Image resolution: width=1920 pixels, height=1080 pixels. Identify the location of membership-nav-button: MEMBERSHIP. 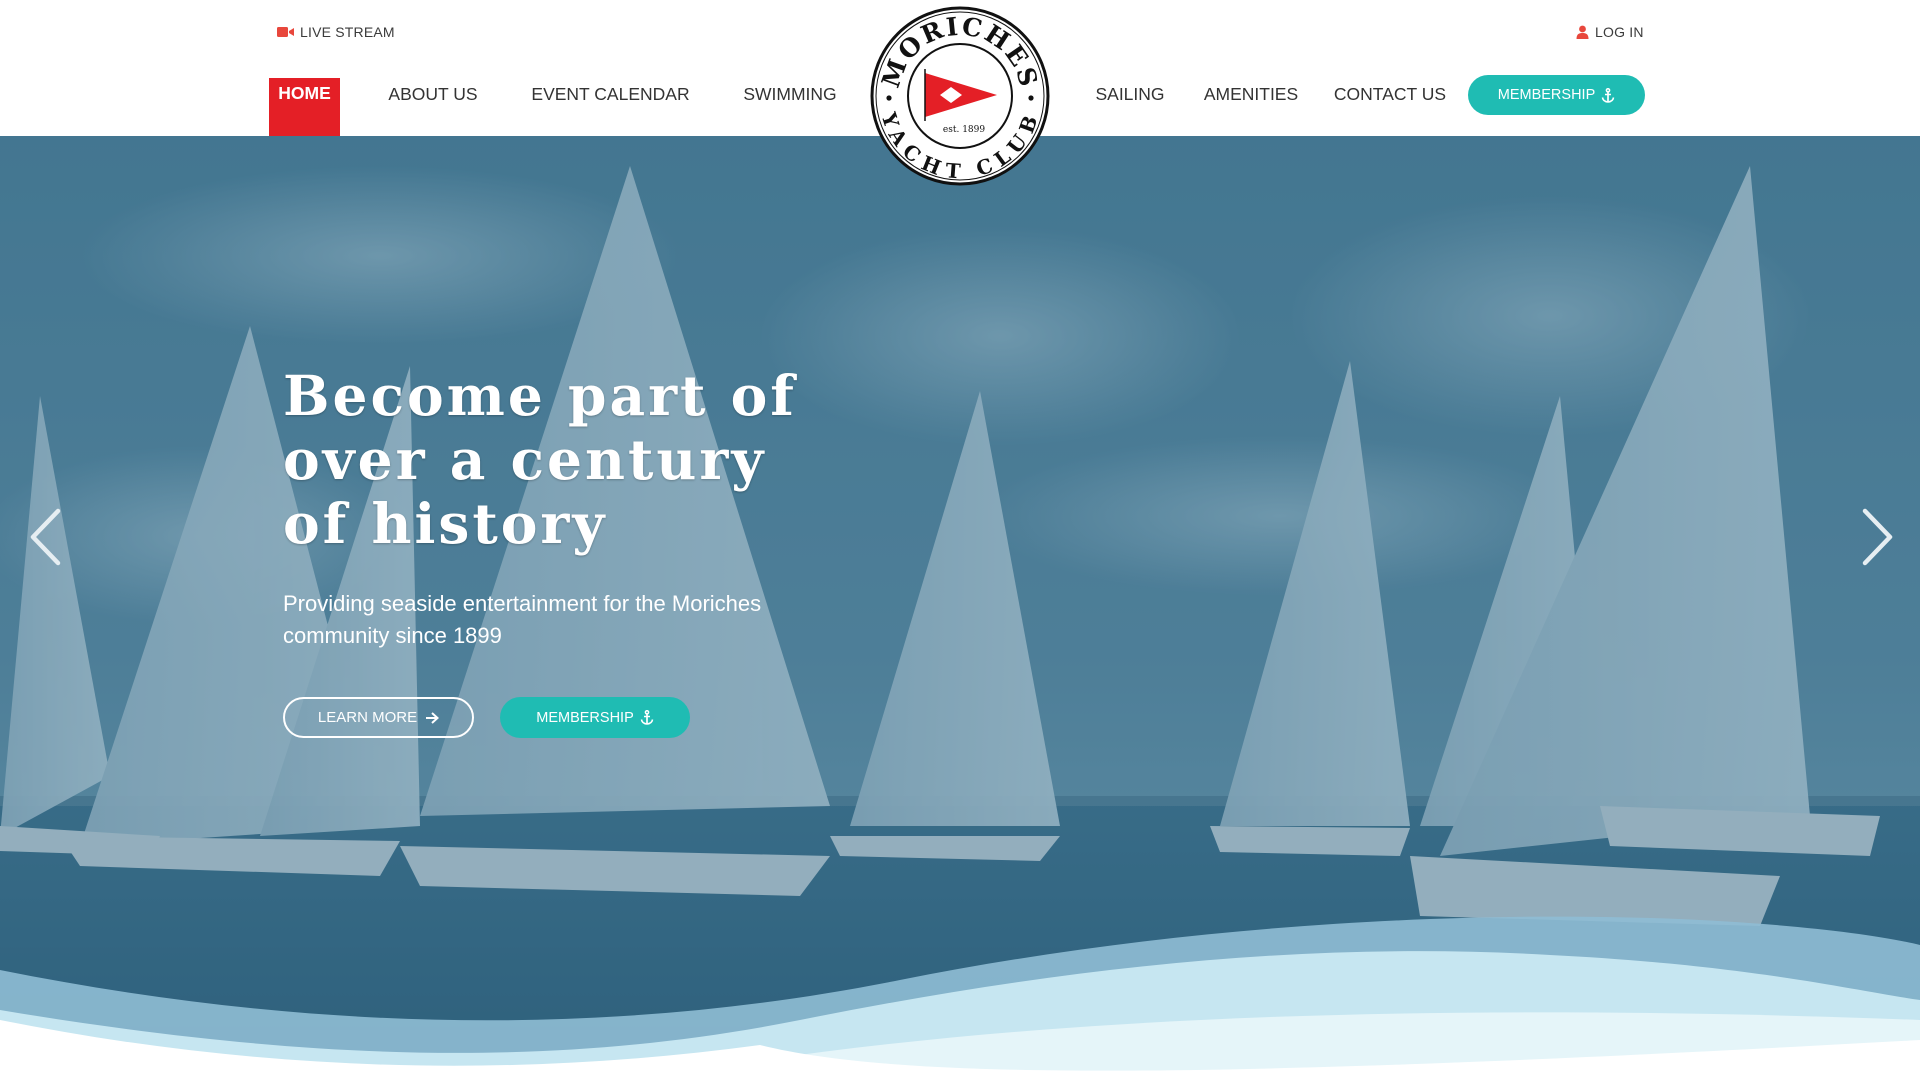
(1556, 95).